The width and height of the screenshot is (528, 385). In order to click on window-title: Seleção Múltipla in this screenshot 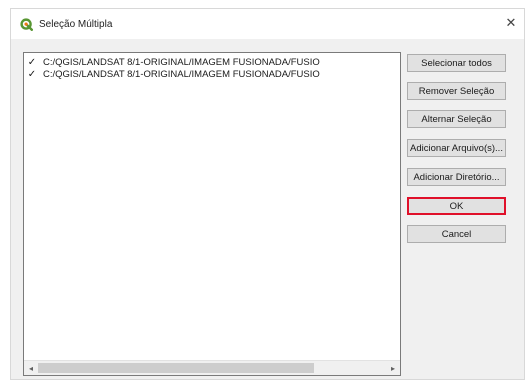, I will do `click(76, 24)`.